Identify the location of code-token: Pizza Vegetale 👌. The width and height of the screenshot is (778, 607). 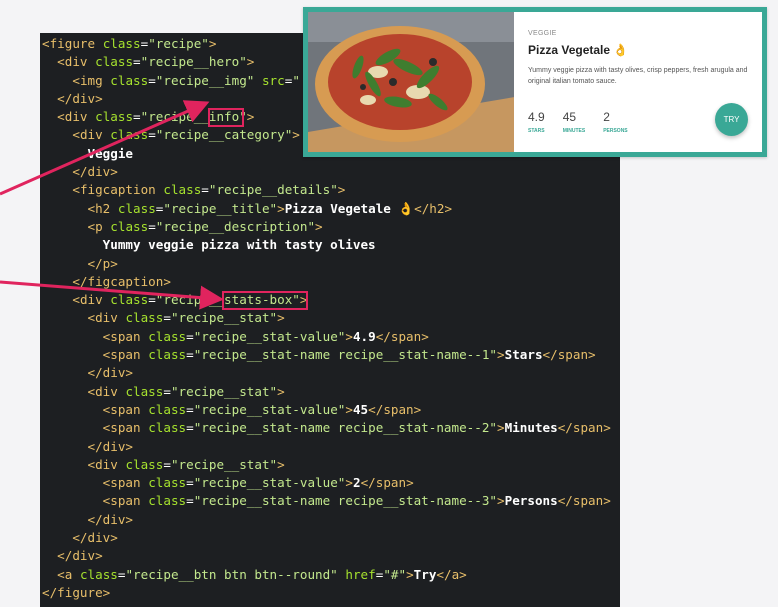
(349, 208).